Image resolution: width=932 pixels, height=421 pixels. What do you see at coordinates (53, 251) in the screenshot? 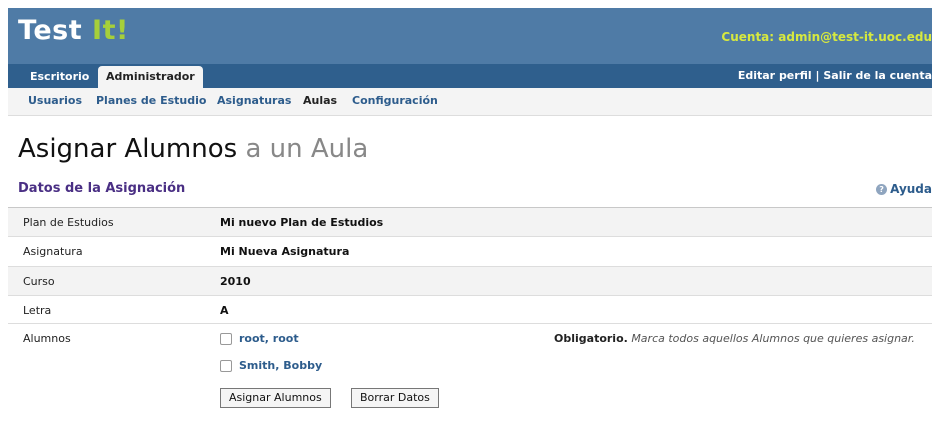
I see `field-label: Asignatura` at bounding box center [53, 251].